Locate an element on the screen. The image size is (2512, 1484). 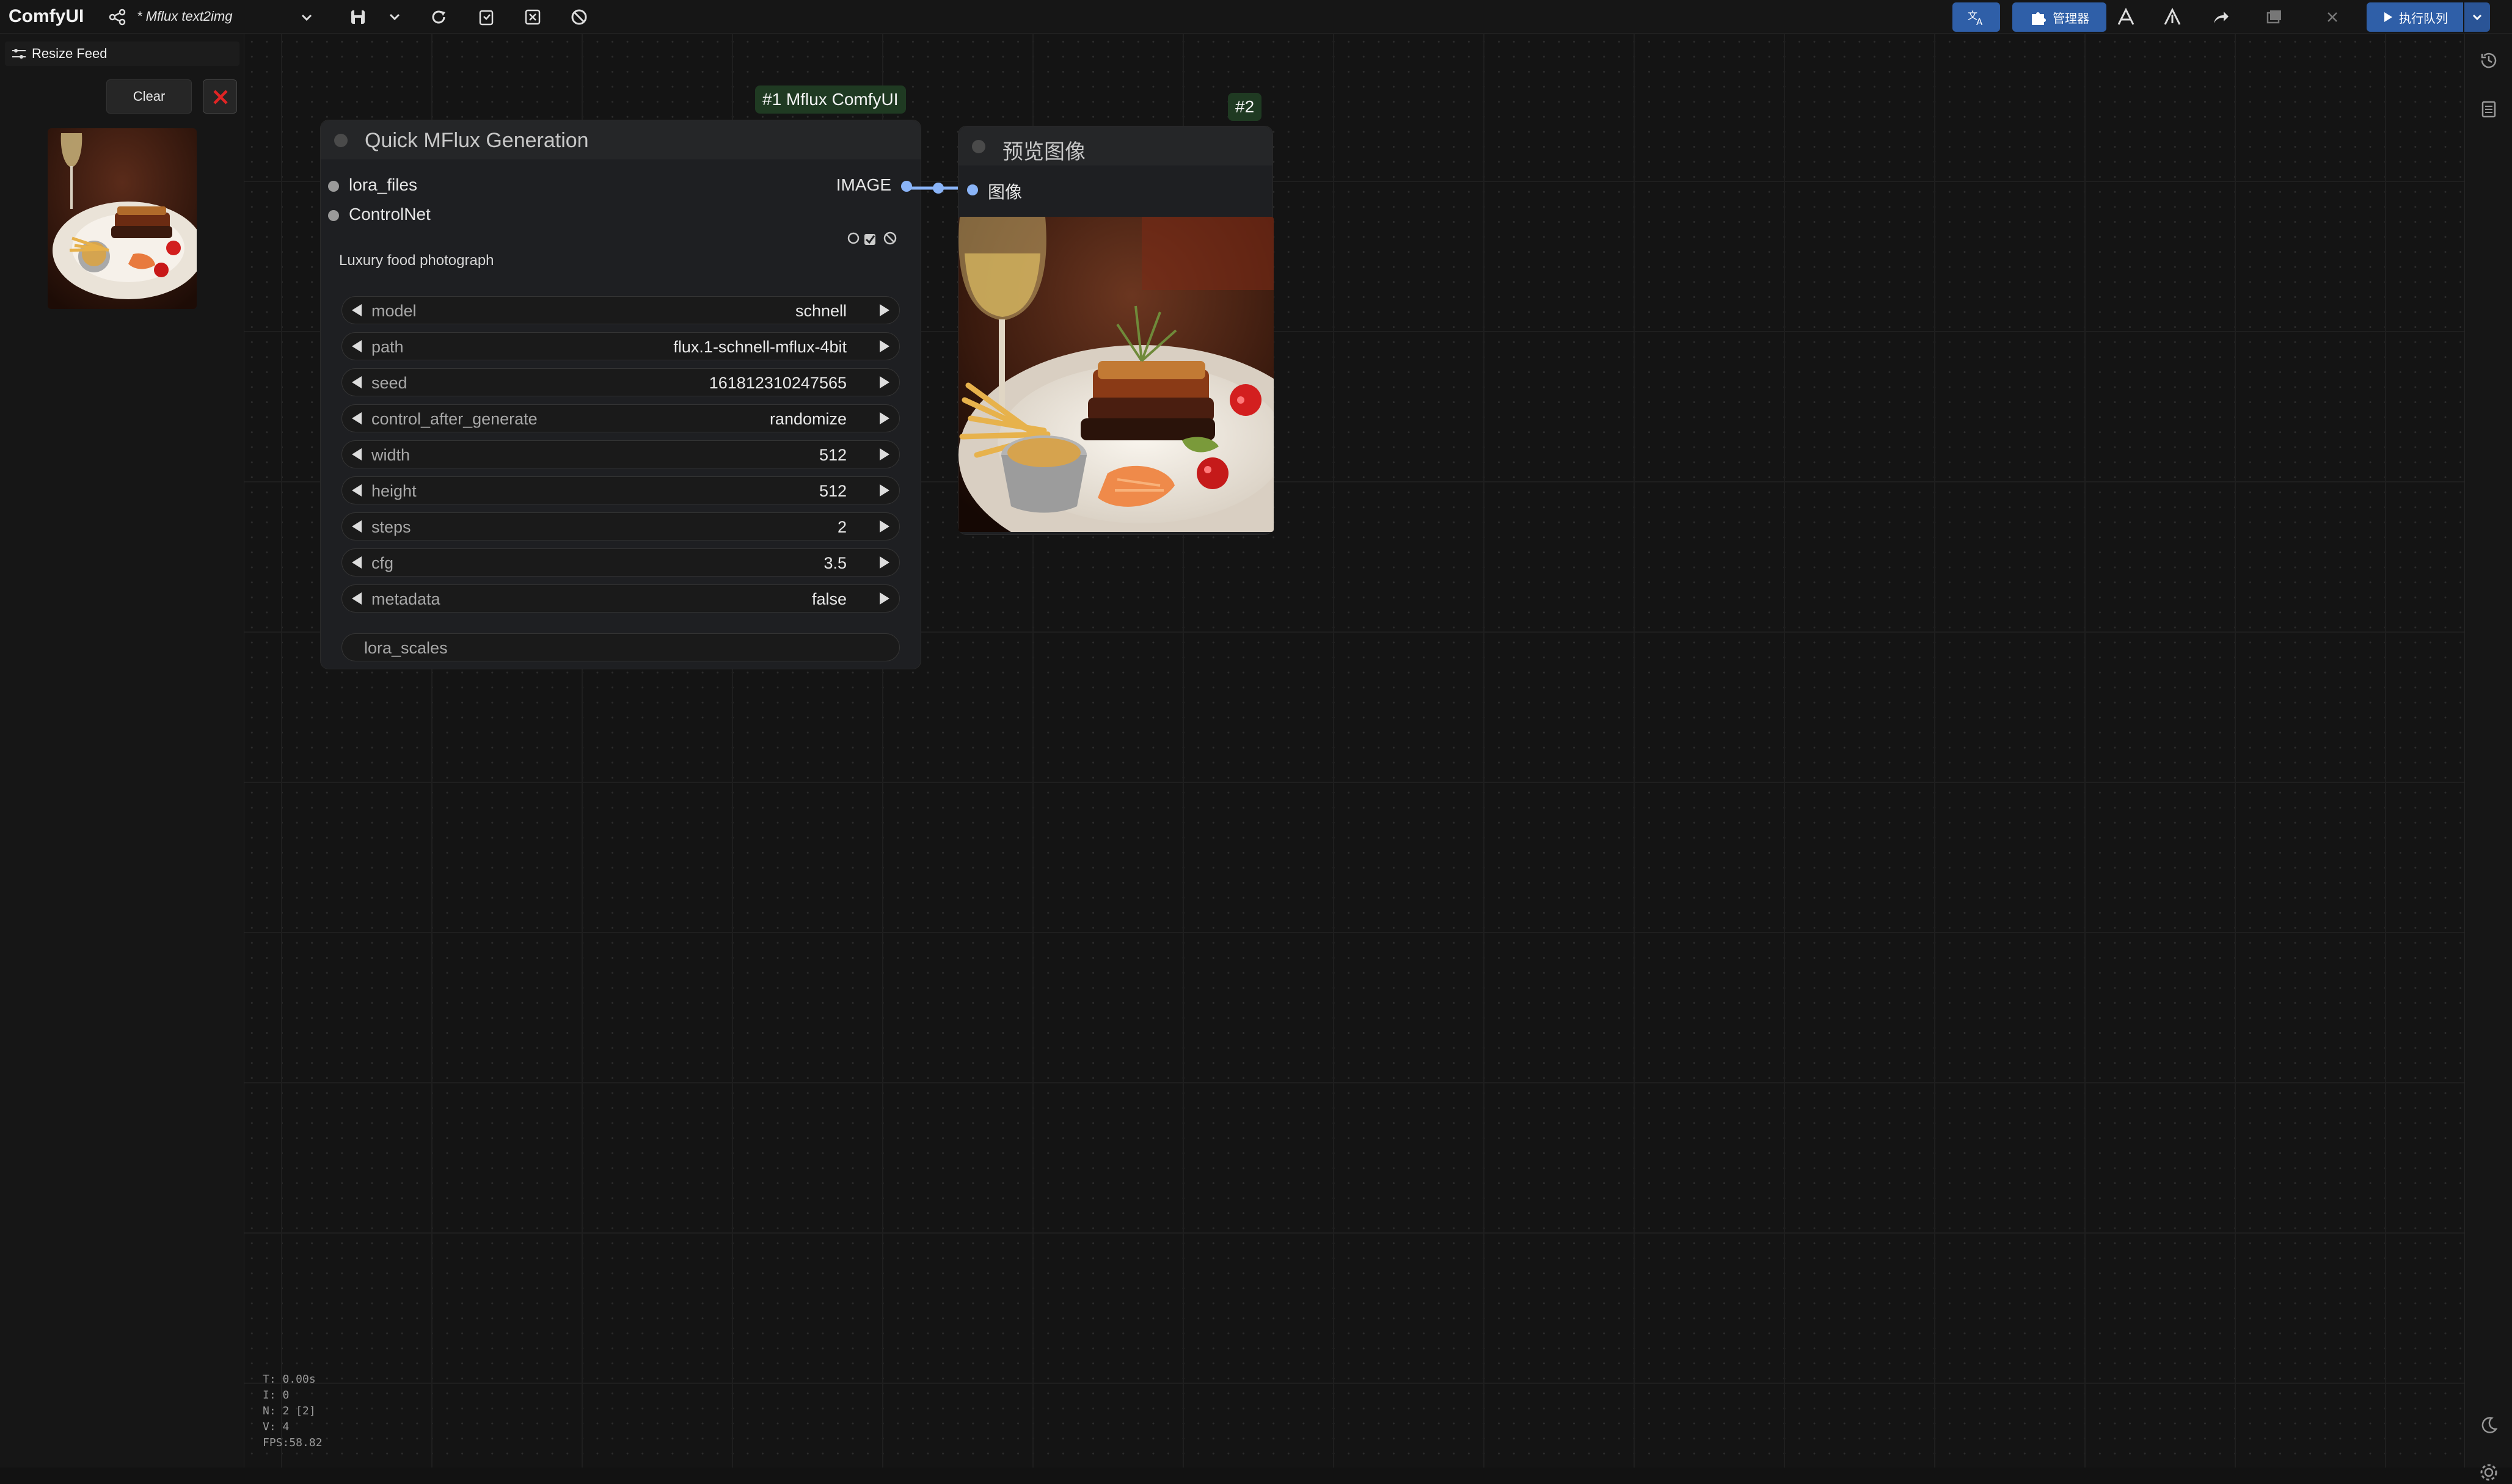
preview-image-node: 预览图像 图像 is located at coordinates (1116, 331).